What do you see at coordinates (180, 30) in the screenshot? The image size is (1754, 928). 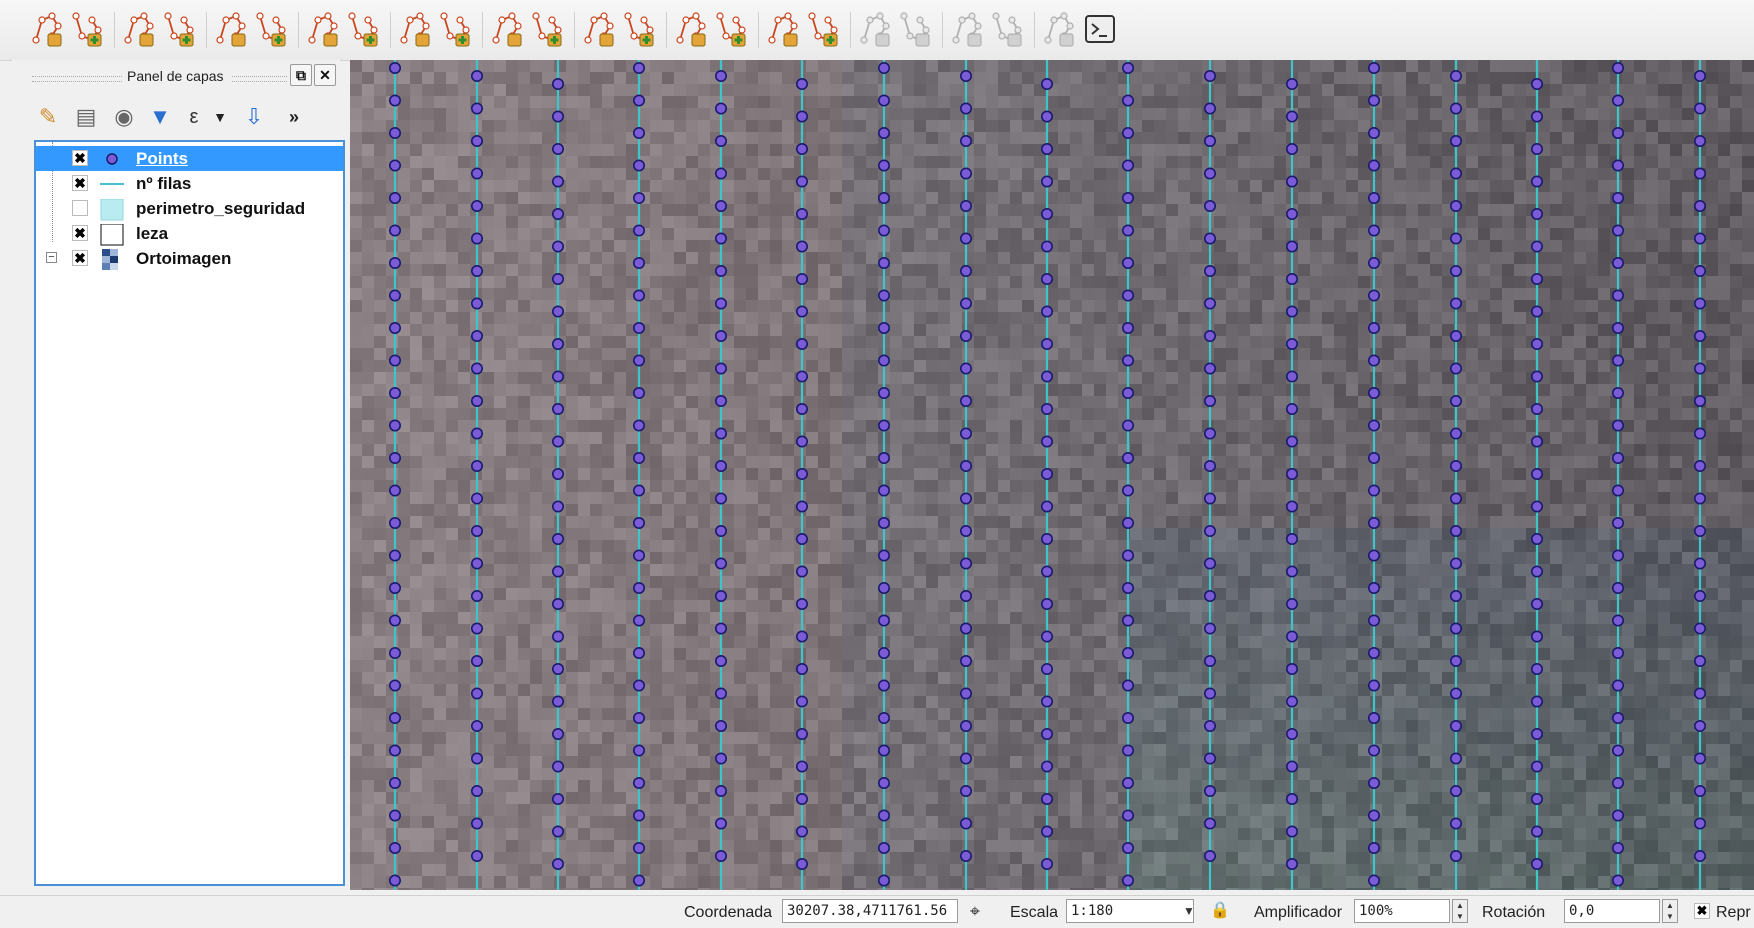 I see `add-line-icon` at bounding box center [180, 30].